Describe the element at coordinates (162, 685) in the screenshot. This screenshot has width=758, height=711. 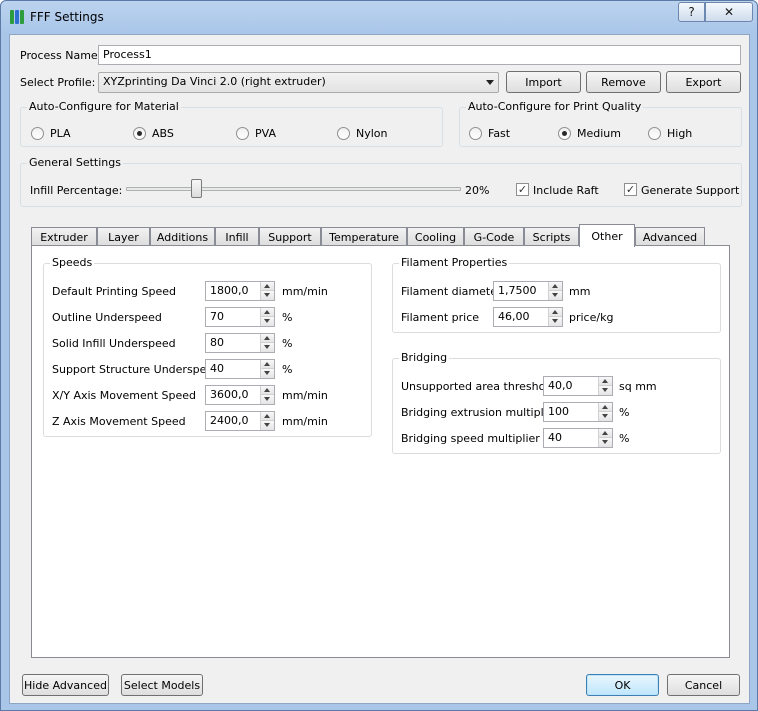
I see `select-models-button: Select Models` at that location.